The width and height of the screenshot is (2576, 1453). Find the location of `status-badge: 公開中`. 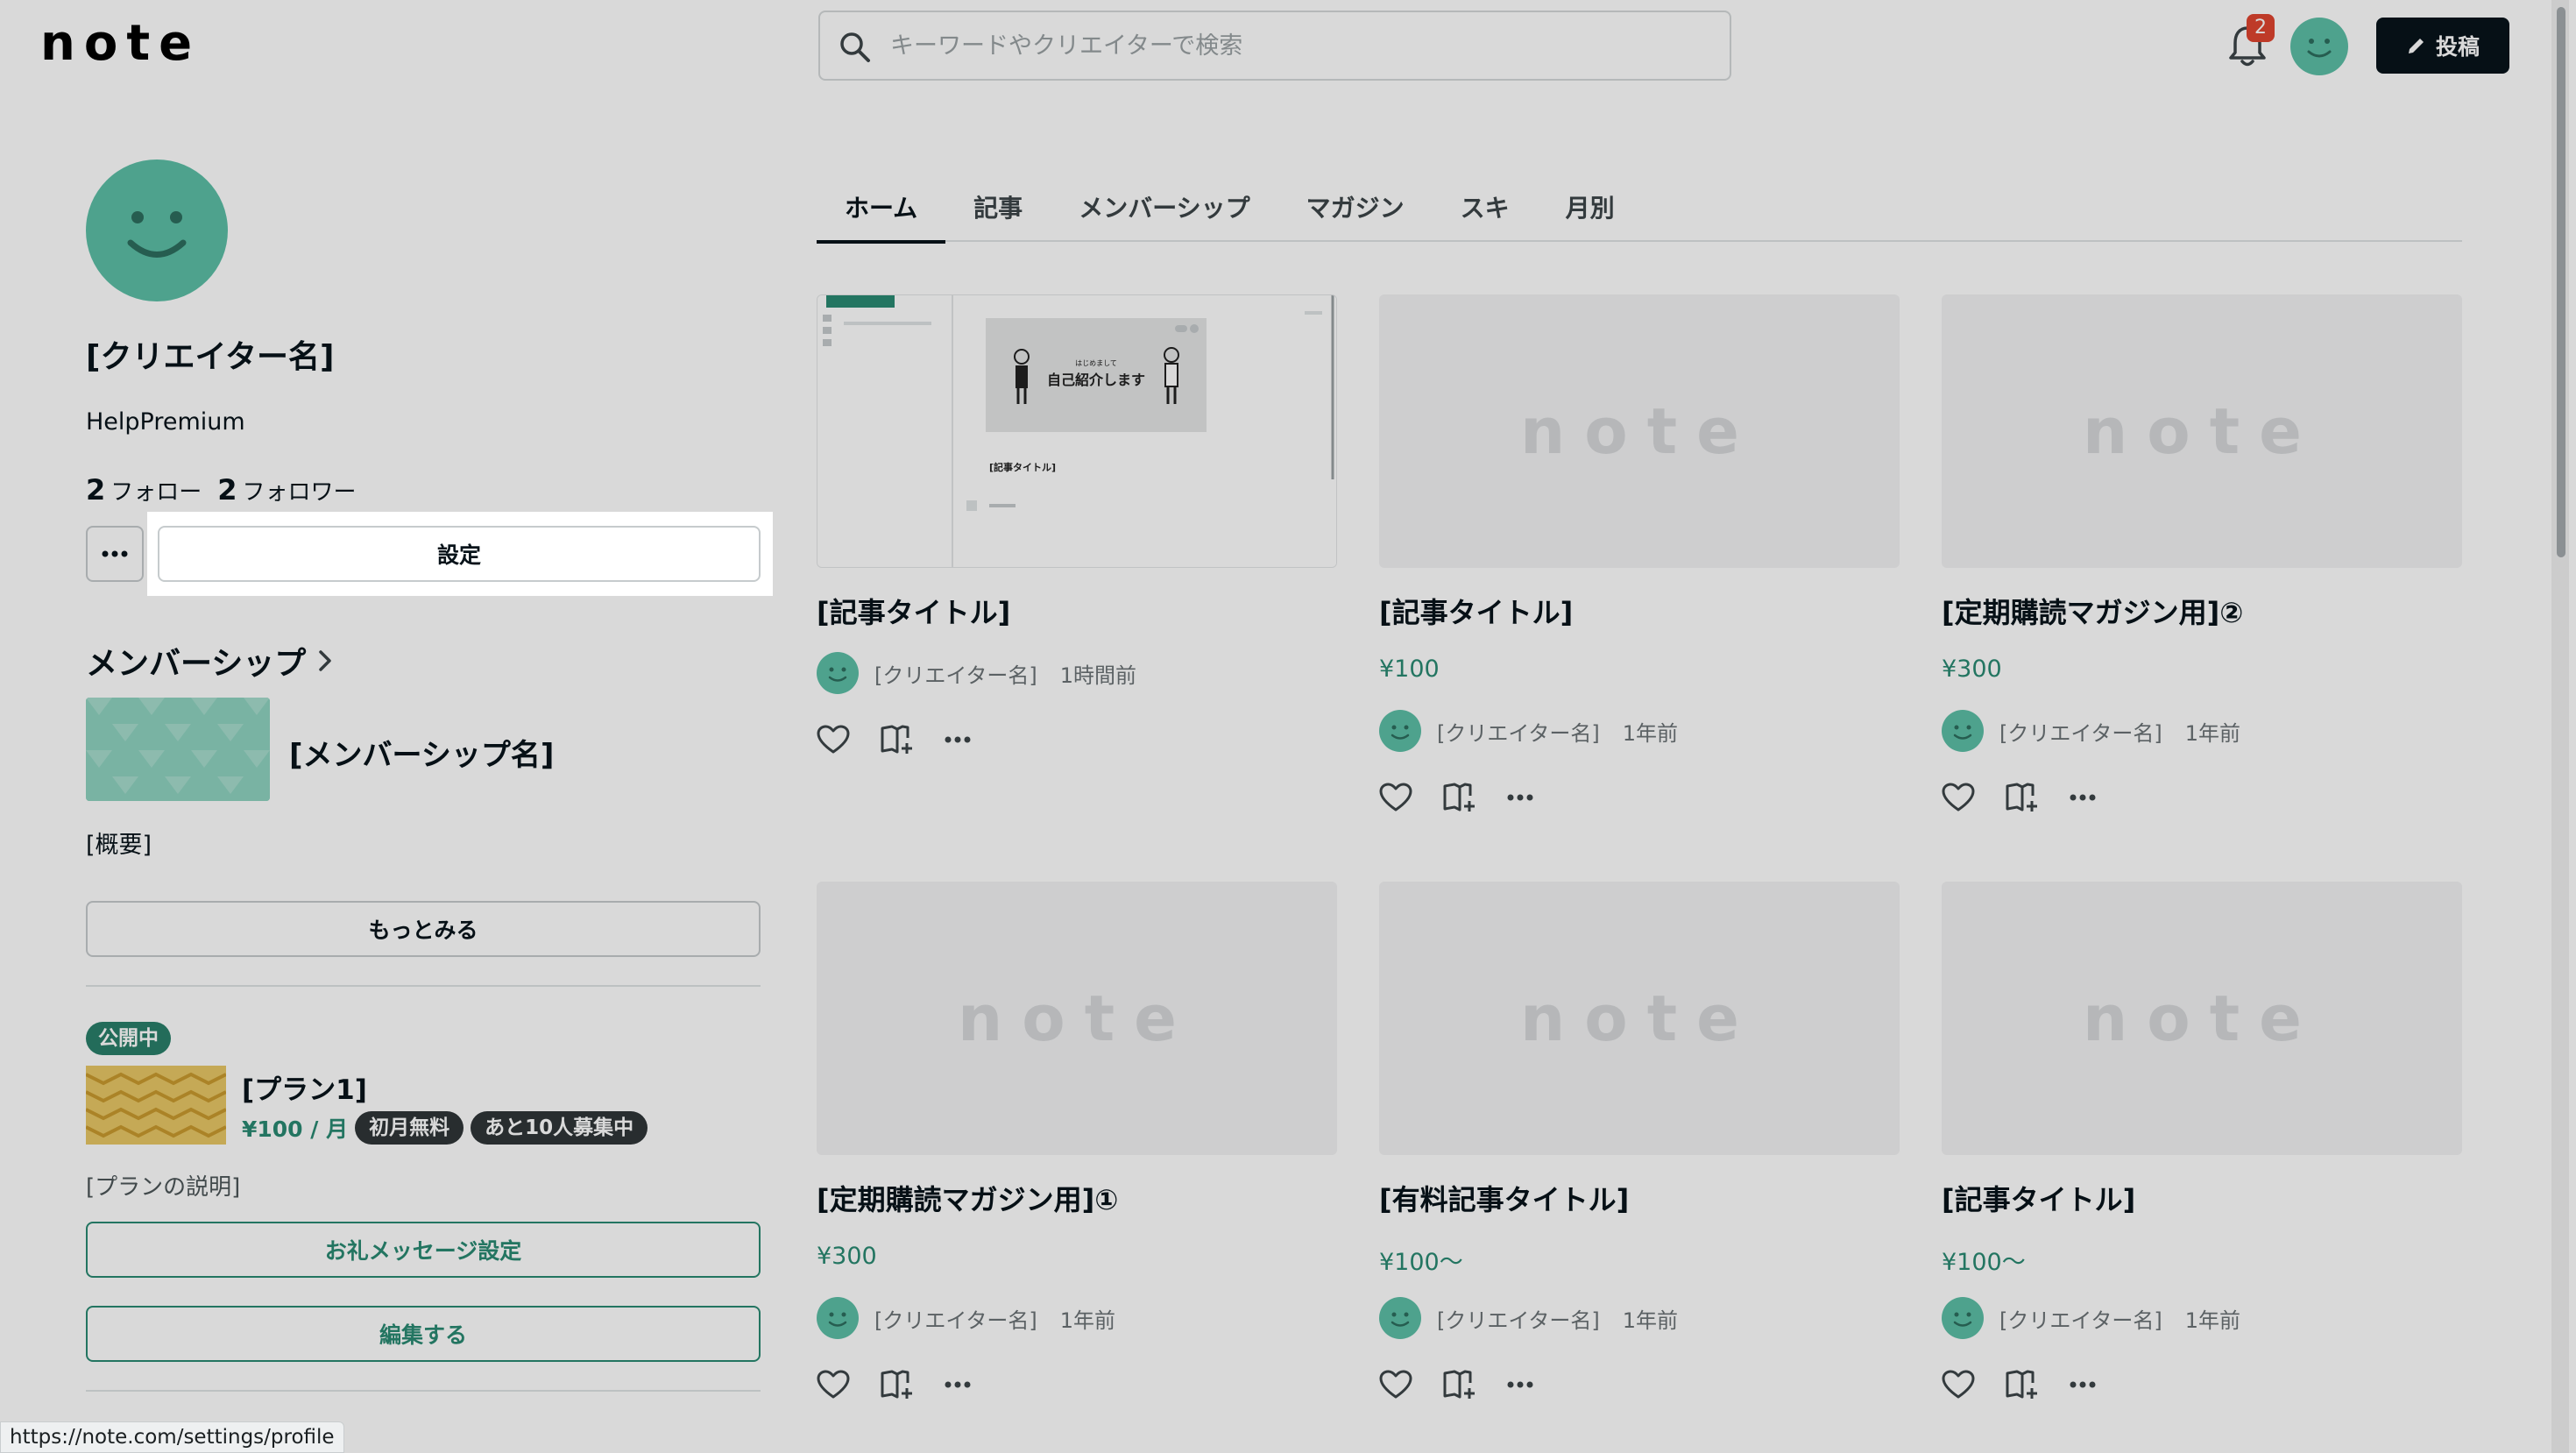

status-badge: 公開中 is located at coordinates (128, 1038).